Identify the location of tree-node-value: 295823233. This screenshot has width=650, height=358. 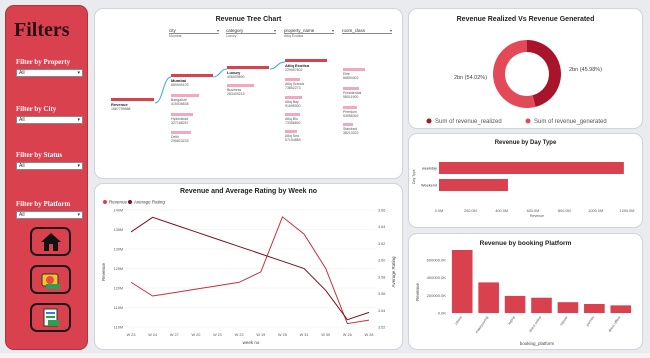
(180, 141).